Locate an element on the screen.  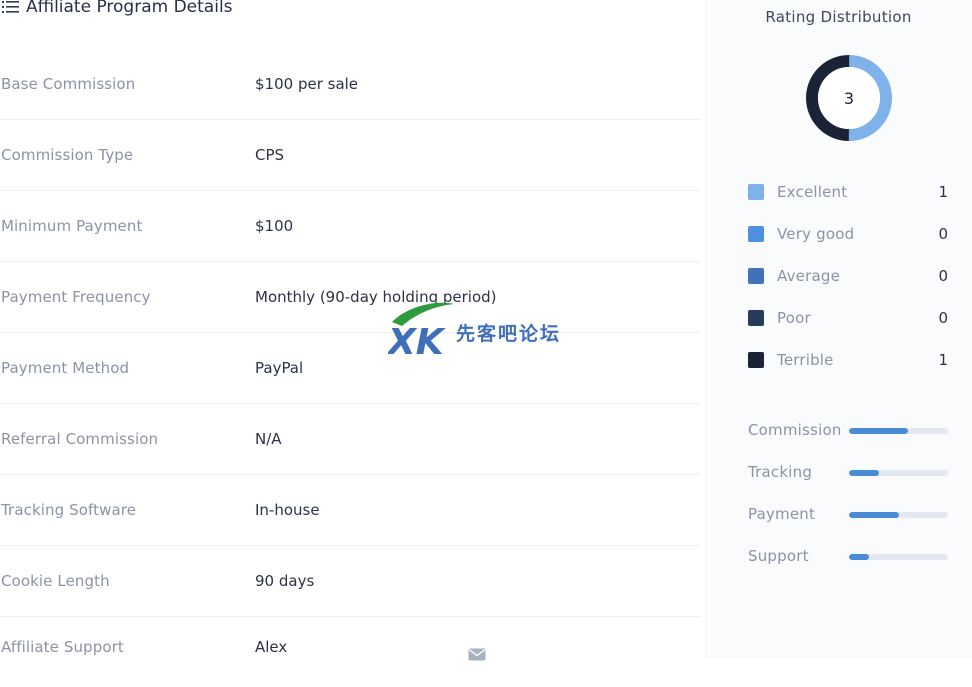
watermark-logo-text: XK is located at coordinates (417, 340).